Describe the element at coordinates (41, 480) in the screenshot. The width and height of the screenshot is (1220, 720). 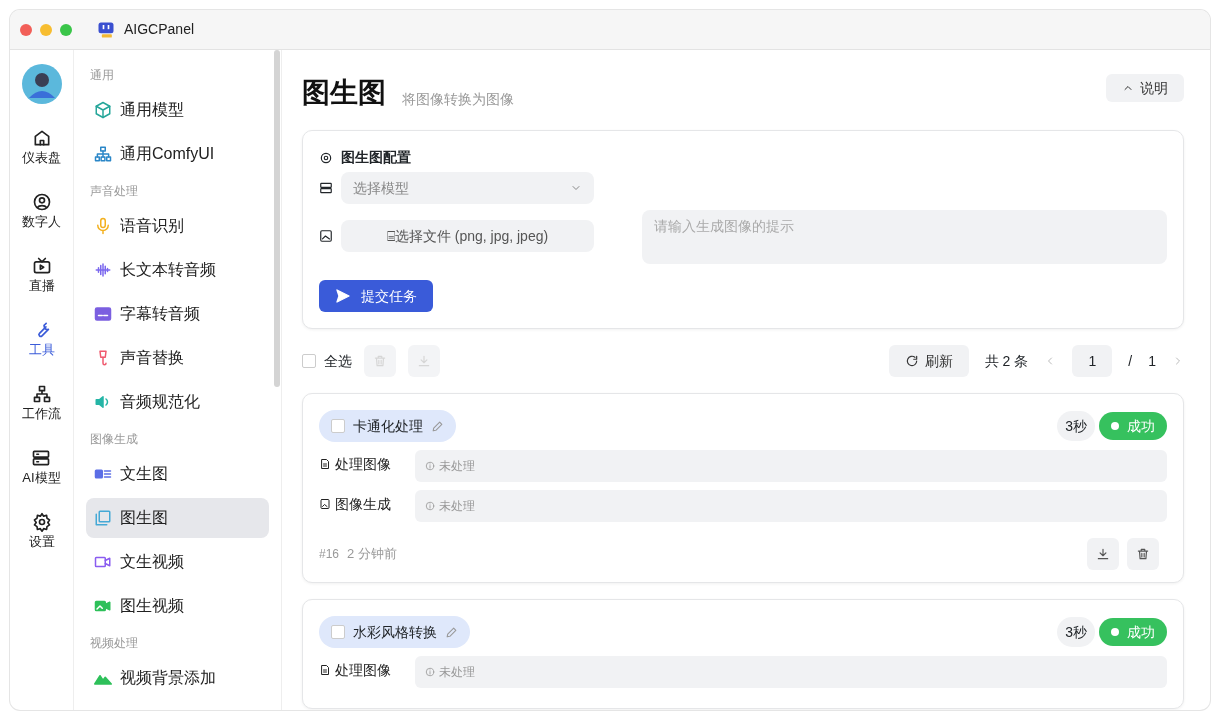
I see `rail-item: AI模型` at that location.